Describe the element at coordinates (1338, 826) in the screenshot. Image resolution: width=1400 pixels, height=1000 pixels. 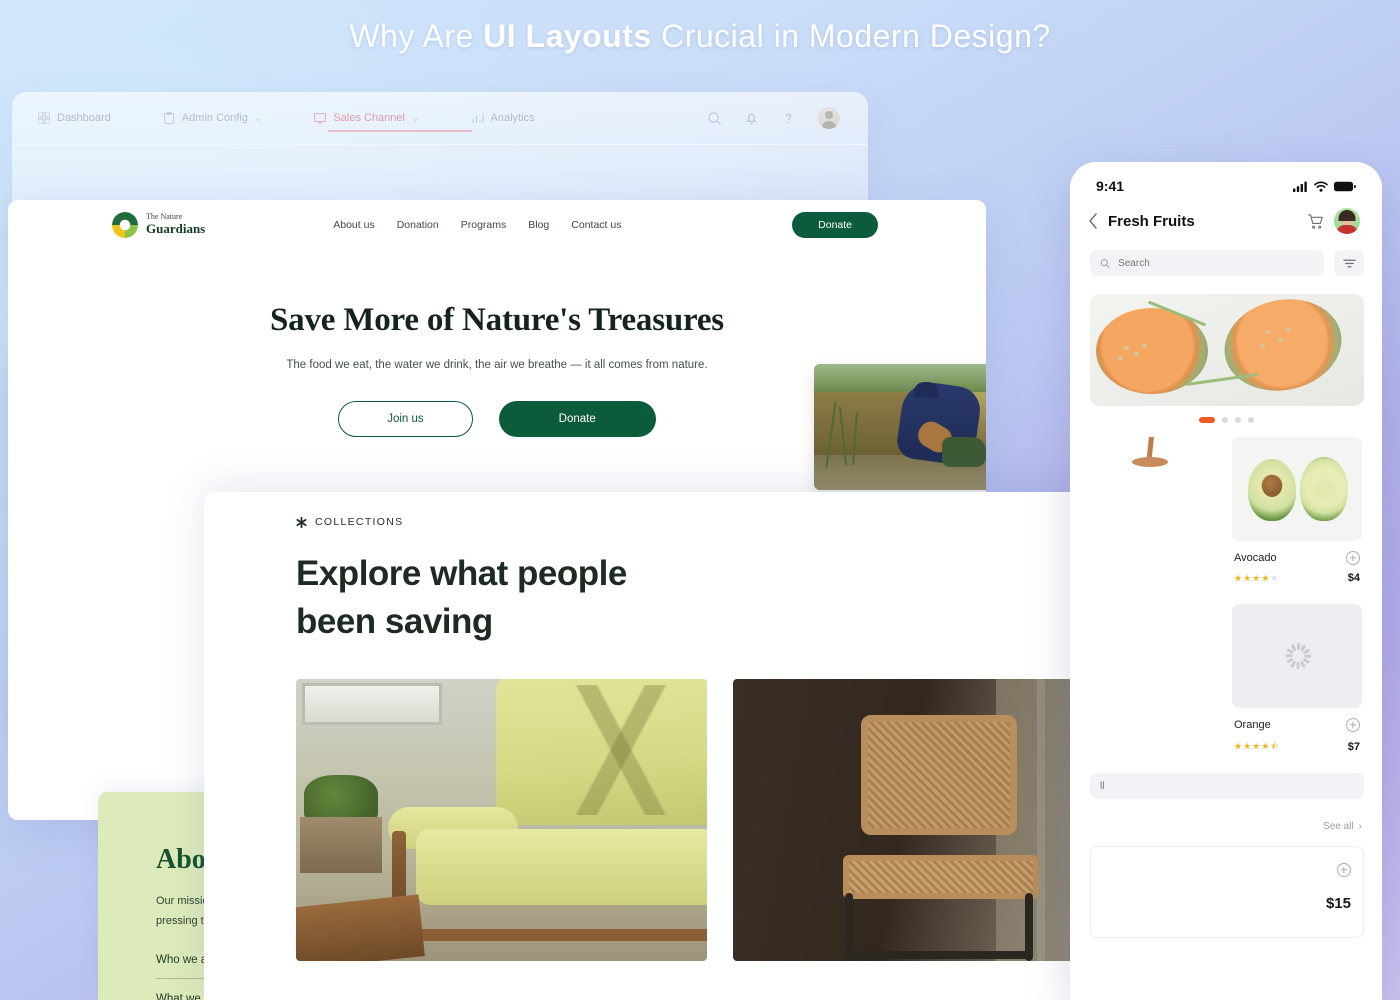
I see `see-all-label: See all` at that location.